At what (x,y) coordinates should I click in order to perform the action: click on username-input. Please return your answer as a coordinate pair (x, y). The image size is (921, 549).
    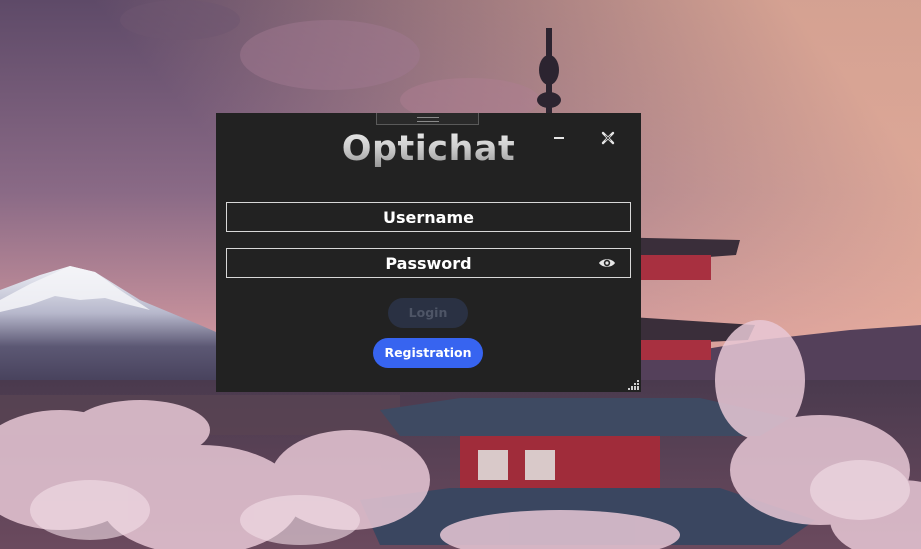
    Looking at the image, I should click on (428, 217).